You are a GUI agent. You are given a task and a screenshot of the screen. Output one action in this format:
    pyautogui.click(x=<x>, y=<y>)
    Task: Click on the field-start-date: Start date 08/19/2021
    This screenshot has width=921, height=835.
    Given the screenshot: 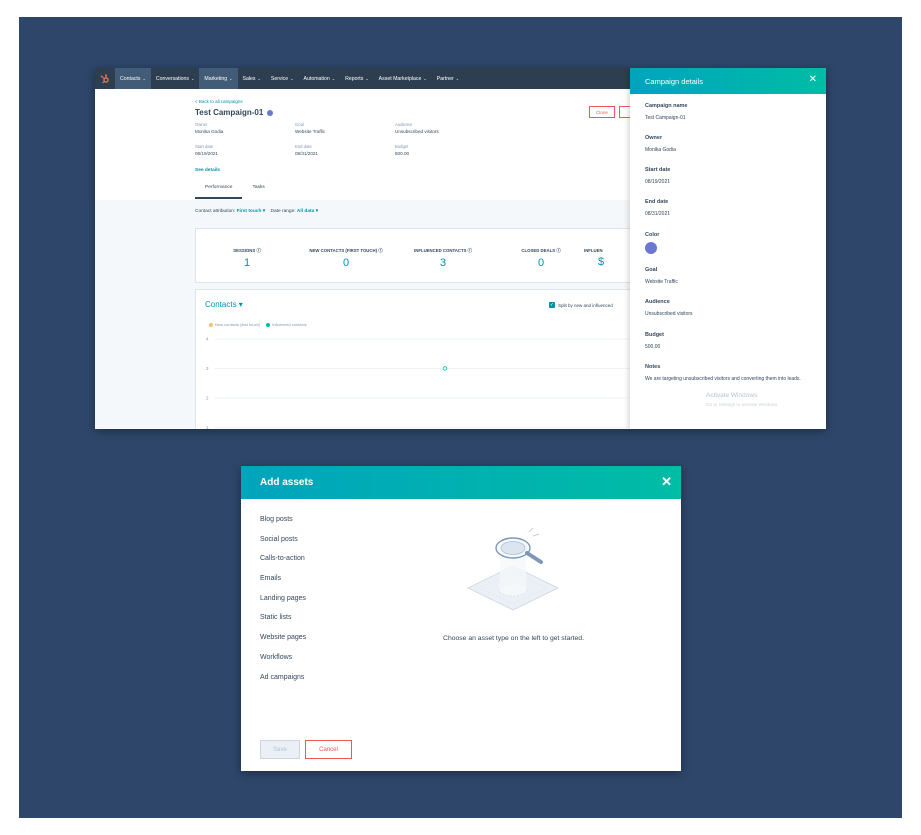 What is the action you would take?
    pyautogui.click(x=658, y=176)
    